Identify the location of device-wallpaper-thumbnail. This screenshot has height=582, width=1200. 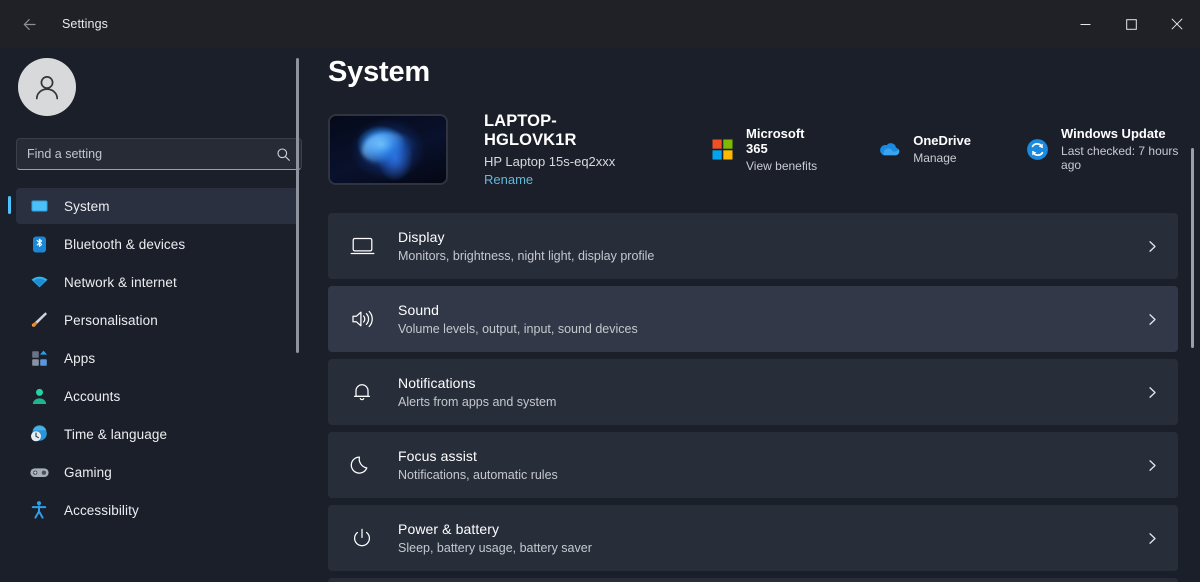
(388, 149).